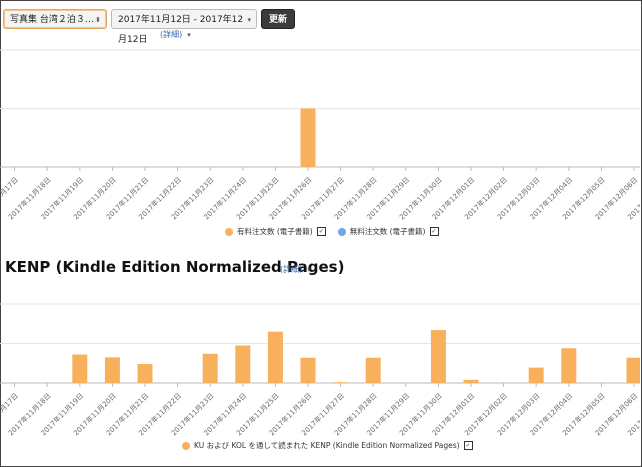  I want to click on orders-detail-link: (詳細) ▾, so click(175, 34).